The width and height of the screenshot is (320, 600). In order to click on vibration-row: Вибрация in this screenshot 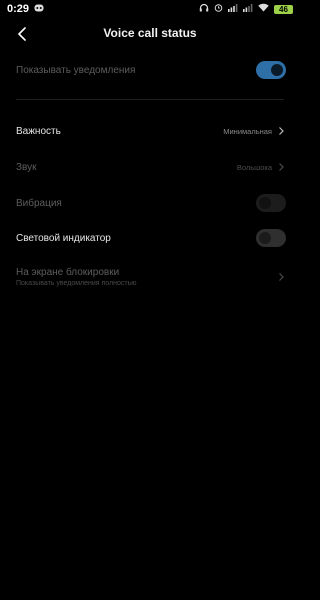, I will do `click(151, 203)`.